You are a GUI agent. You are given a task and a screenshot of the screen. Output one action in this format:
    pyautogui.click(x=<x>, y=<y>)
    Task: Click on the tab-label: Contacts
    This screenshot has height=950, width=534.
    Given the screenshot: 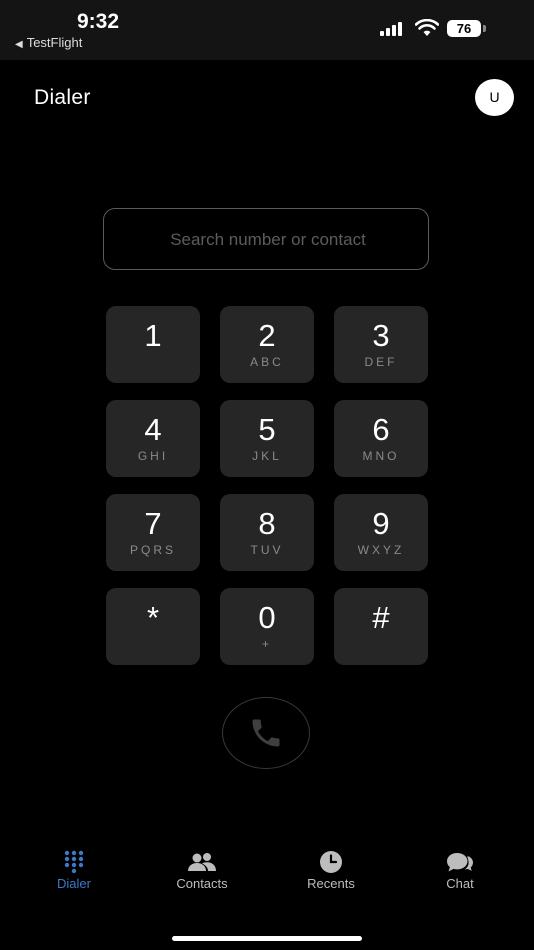 What is the action you would take?
    pyautogui.click(x=202, y=883)
    